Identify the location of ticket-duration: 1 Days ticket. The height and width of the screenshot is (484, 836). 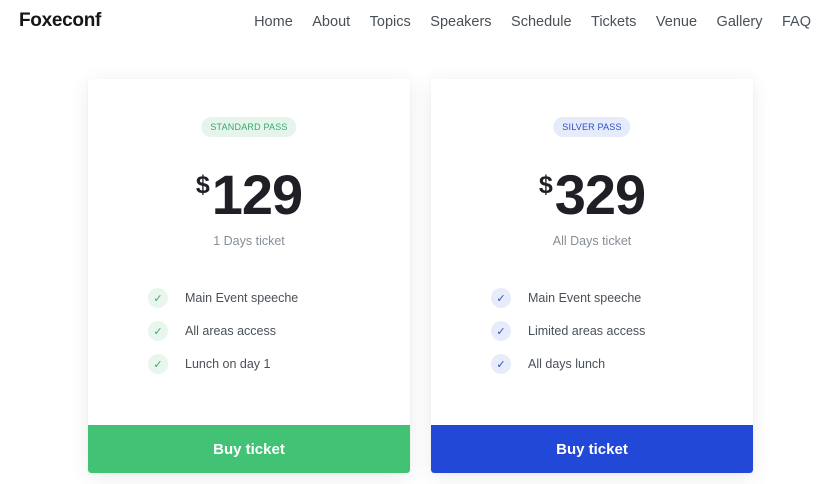
(249, 241).